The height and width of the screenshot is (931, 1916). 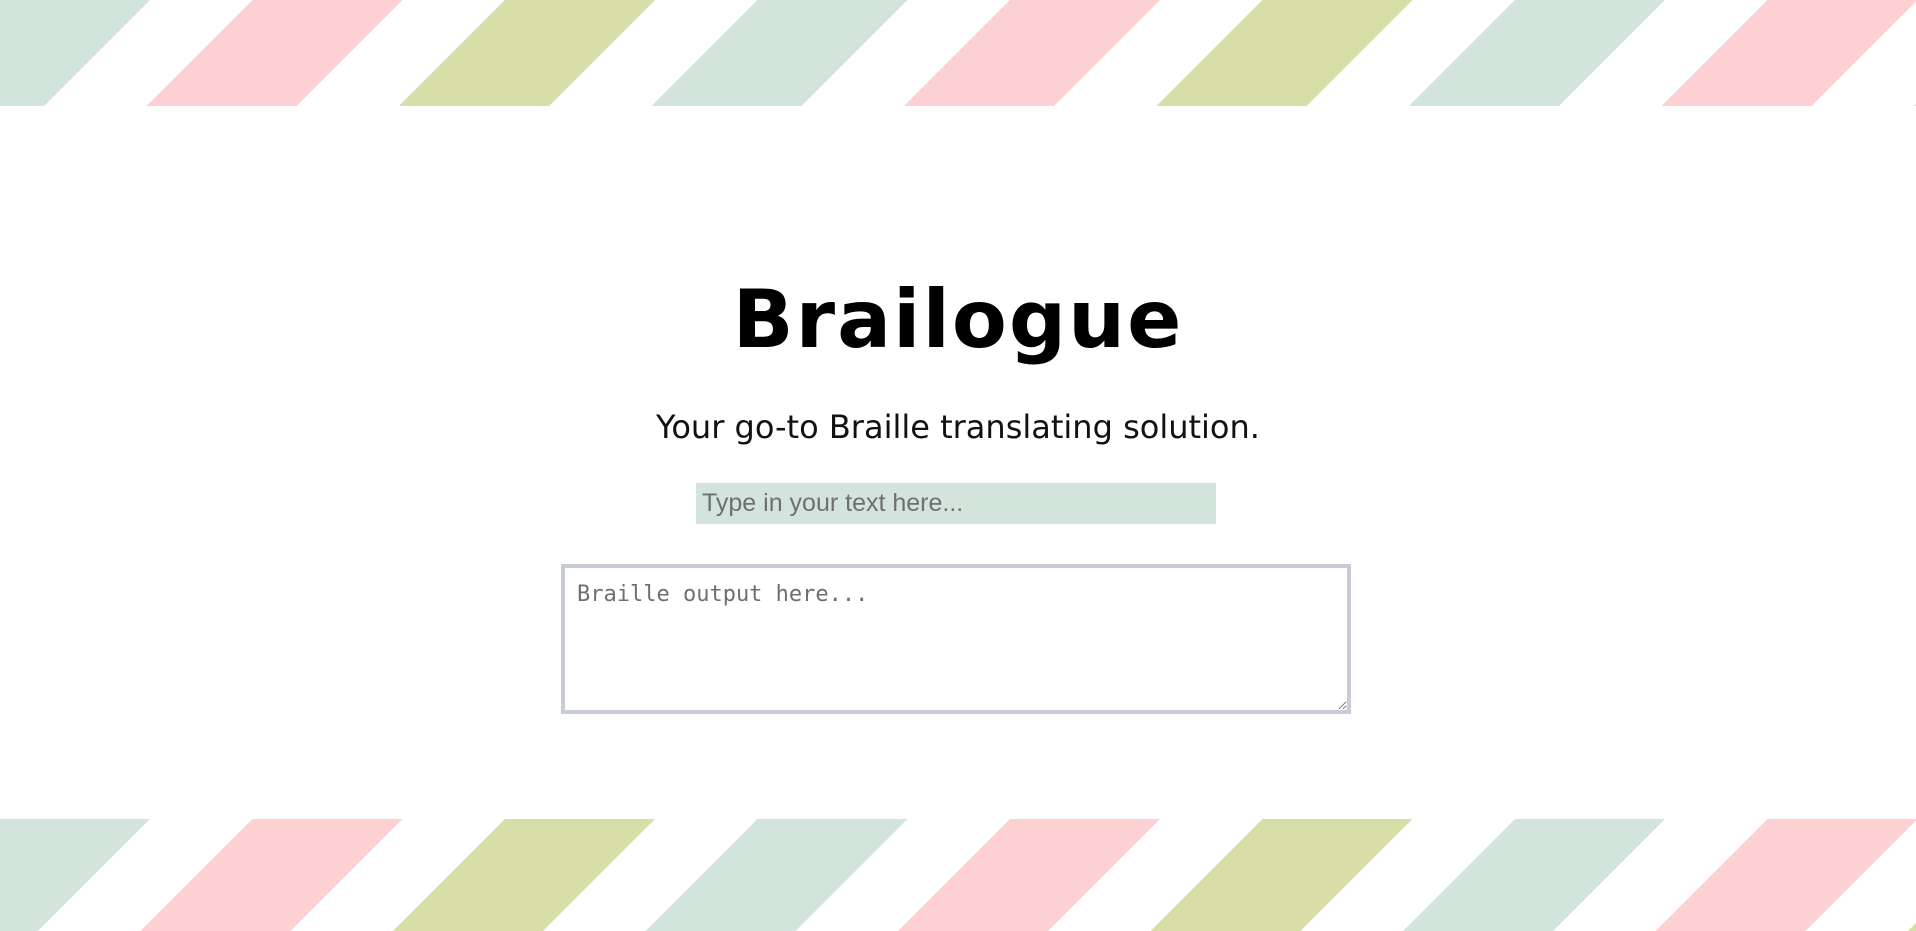 I want to click on bottom-decorative-stripes, so click(x=958, y=875).